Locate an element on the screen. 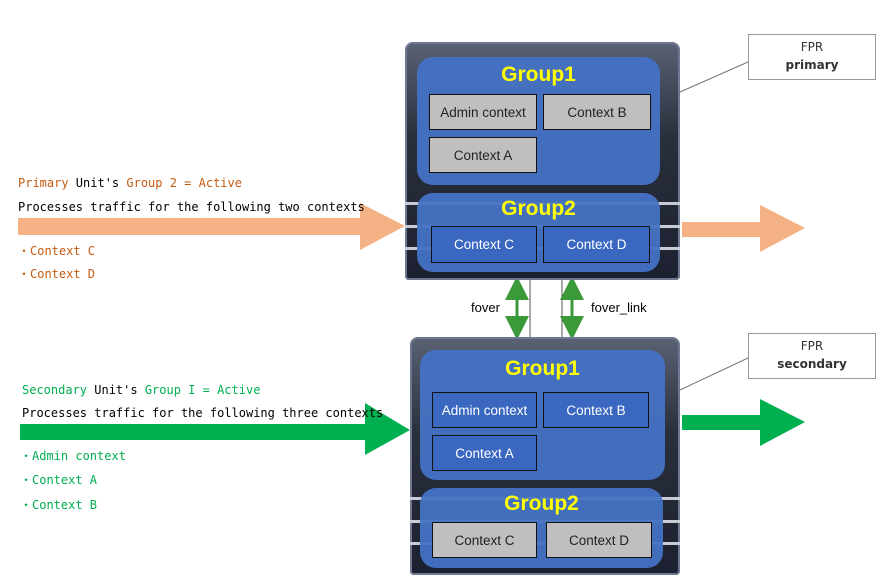 The image size is (886, 583). active-group: Group 2 = Active is located at coordinates (184, 183).